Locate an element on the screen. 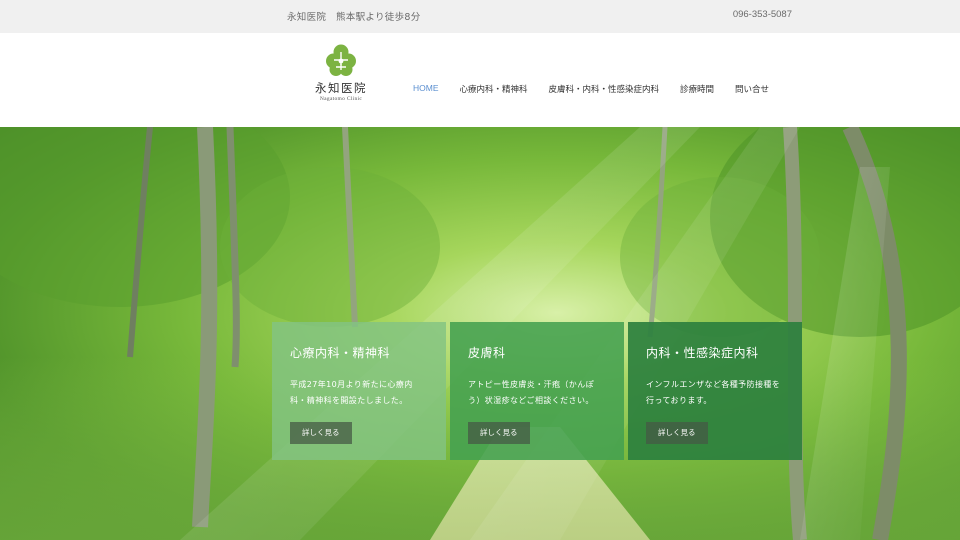 This screenshot has height=540, width=960. card-text: インフルエンザなど各種予防接種を行っております。 is located at coordinates (713, 392).